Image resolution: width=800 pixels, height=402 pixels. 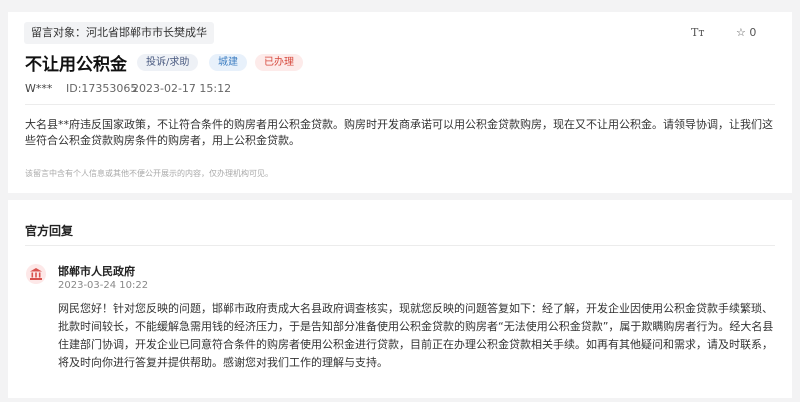 What do you see at coordinates (36, 274) in the screenshot?
I see `government-building-icon` at bounding box center [36, 274].